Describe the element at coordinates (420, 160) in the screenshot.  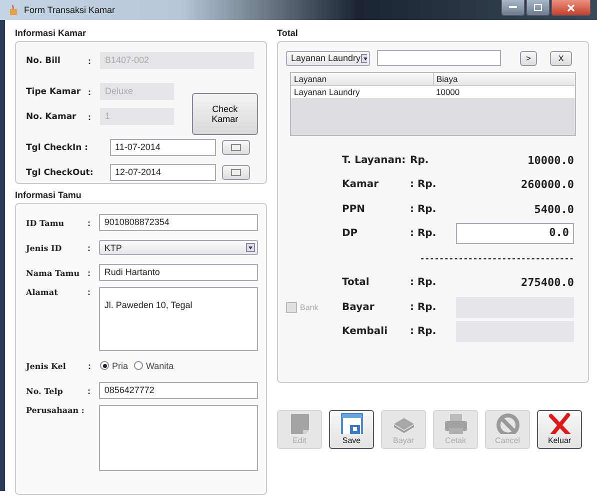
I see `currency-label: Rp.` at that location.